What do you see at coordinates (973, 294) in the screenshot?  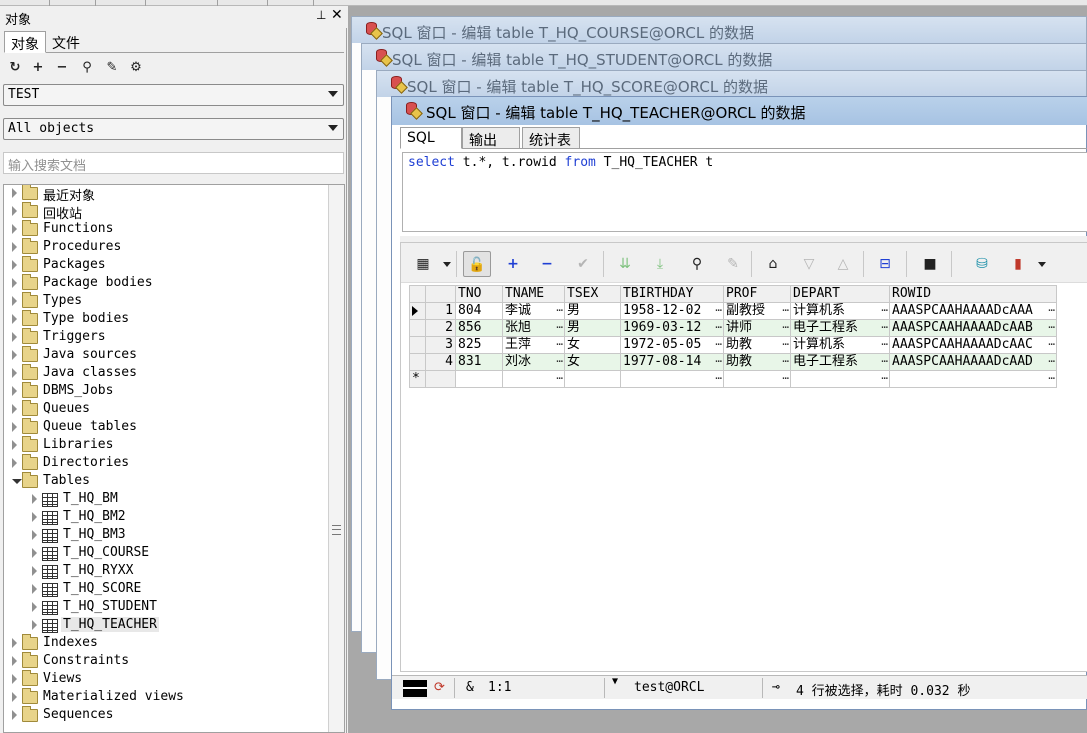 I see `column-header: ROWID` at bounding box center [973, 294].